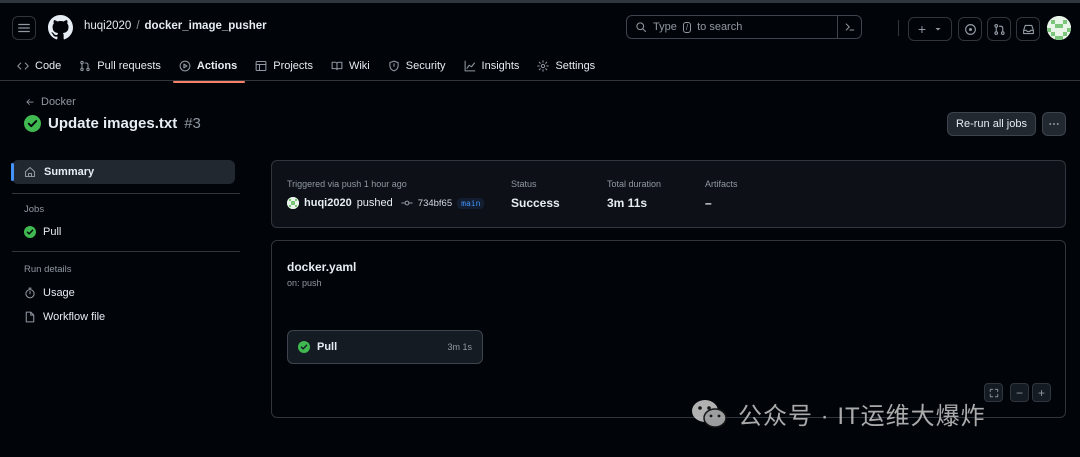 Image resolution: width=1080 pixels, height=457 pixels. What do you see at coordinates (641, 27) in the screenshot?
I see `search-icon` at bounding box center [641, 27].